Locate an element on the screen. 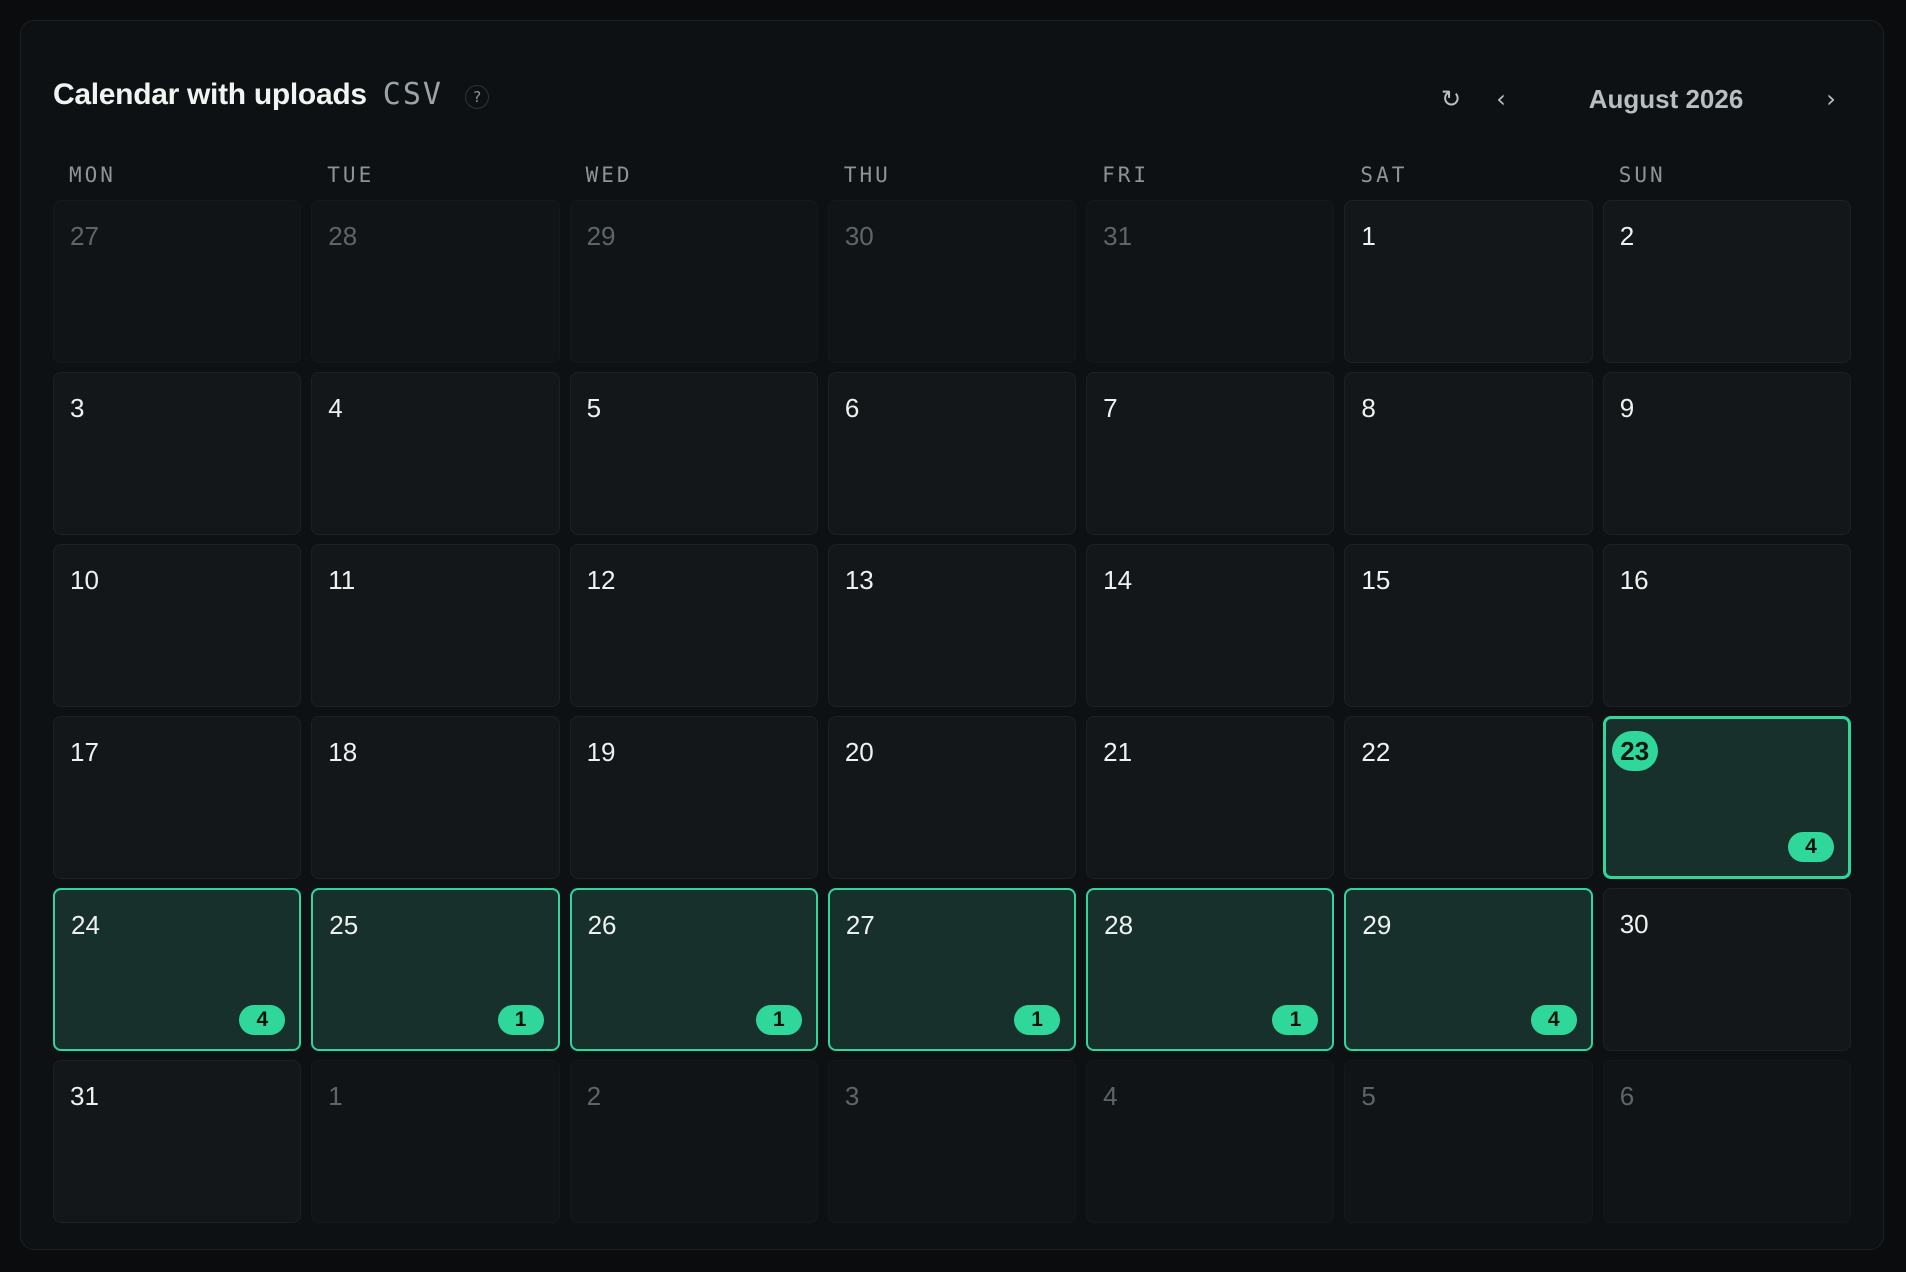  weekday-sat: SAT is located at coordinates (1384, 175).